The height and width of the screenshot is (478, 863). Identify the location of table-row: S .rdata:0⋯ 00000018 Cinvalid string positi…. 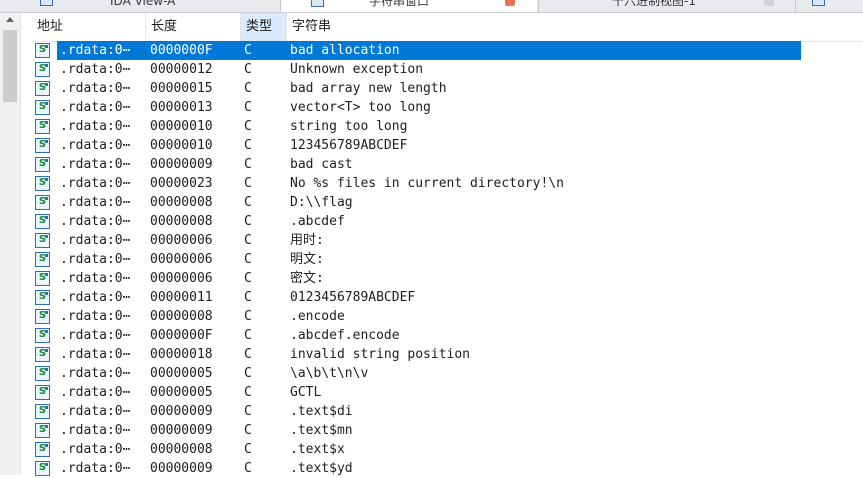
(447, 354).